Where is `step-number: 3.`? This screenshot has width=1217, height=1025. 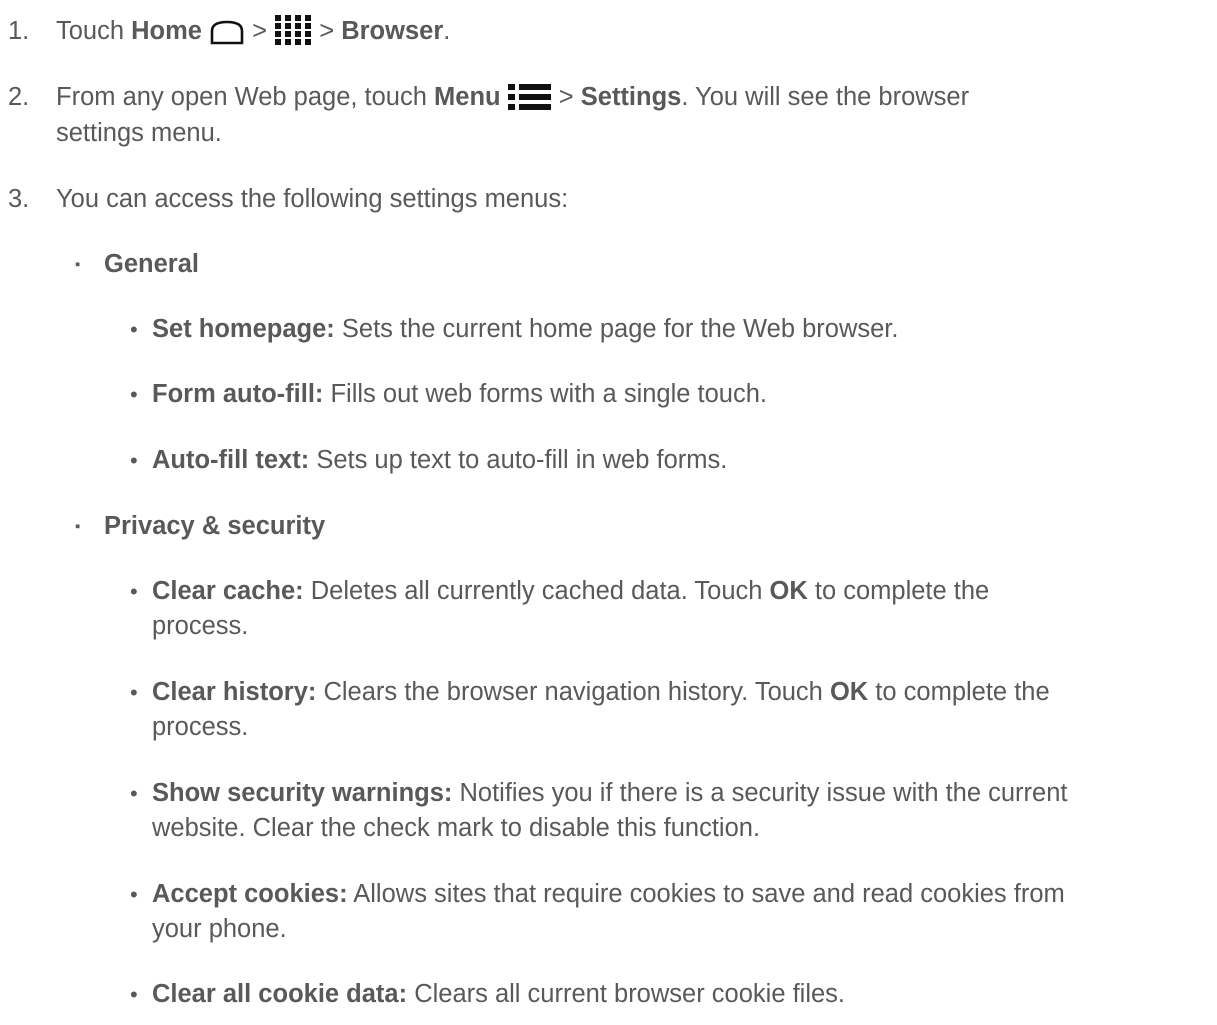 step-number: 3. is located at coordinates (19, 199).